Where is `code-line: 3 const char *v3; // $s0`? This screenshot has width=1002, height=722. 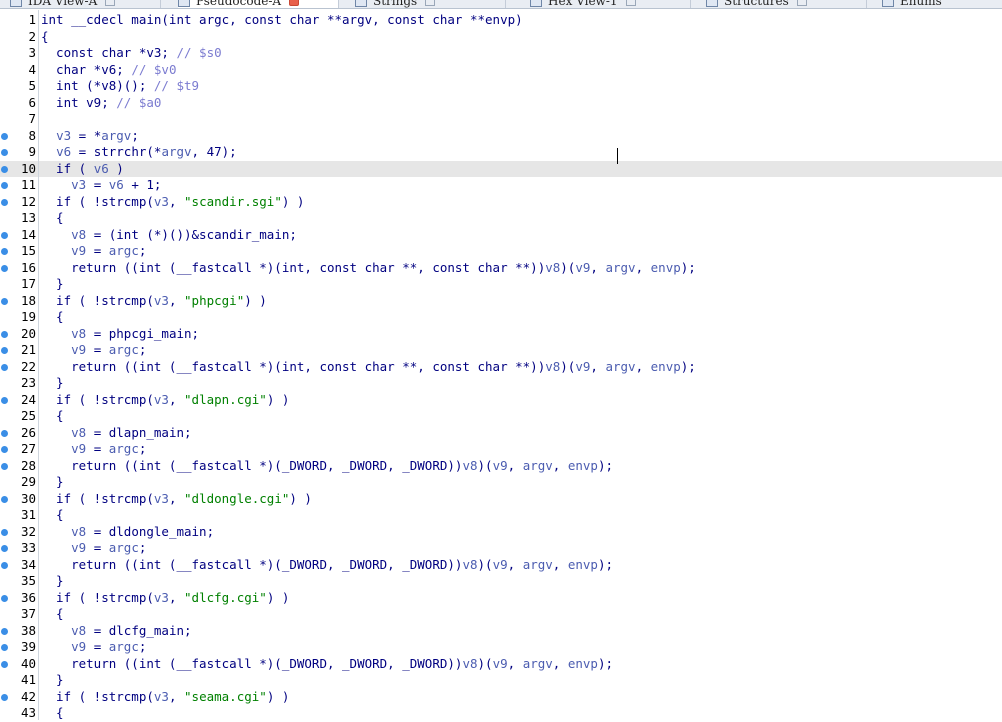 code-line: 3 const char *v3; // $s0 is located at coordinates (501, 53).